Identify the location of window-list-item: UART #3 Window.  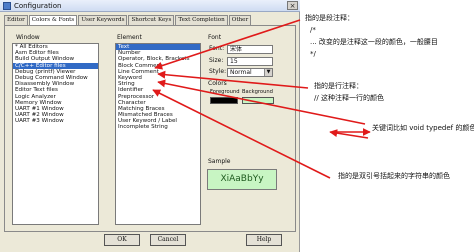
(55, 121).